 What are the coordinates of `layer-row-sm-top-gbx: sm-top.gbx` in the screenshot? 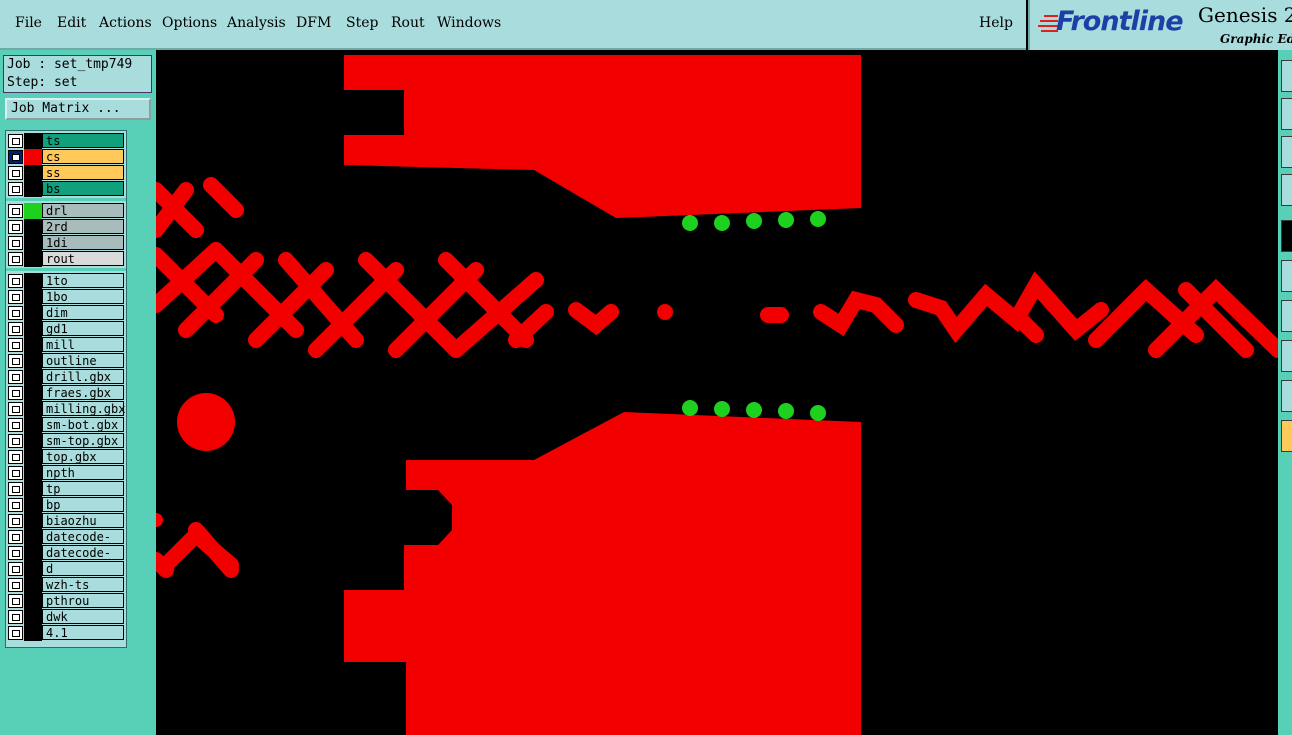 It's located at (66, 441).